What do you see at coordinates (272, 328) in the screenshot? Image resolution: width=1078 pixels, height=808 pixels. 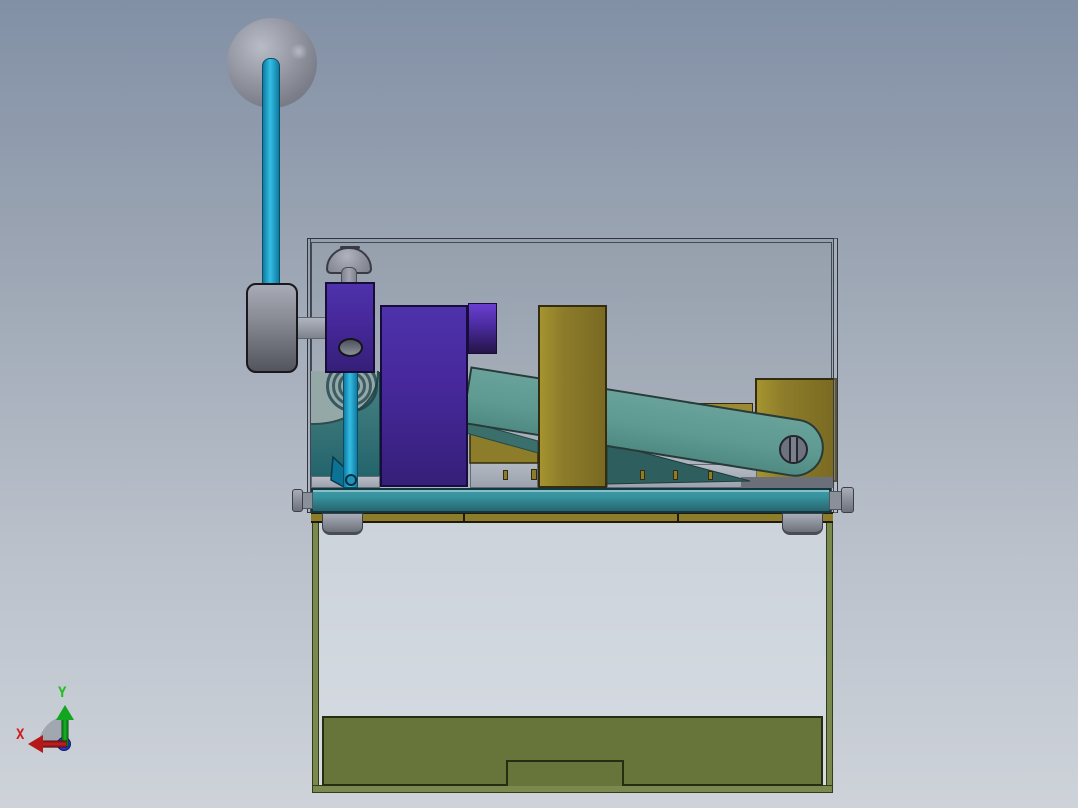 I see `crank-disc` at bounding box center [272, 328].